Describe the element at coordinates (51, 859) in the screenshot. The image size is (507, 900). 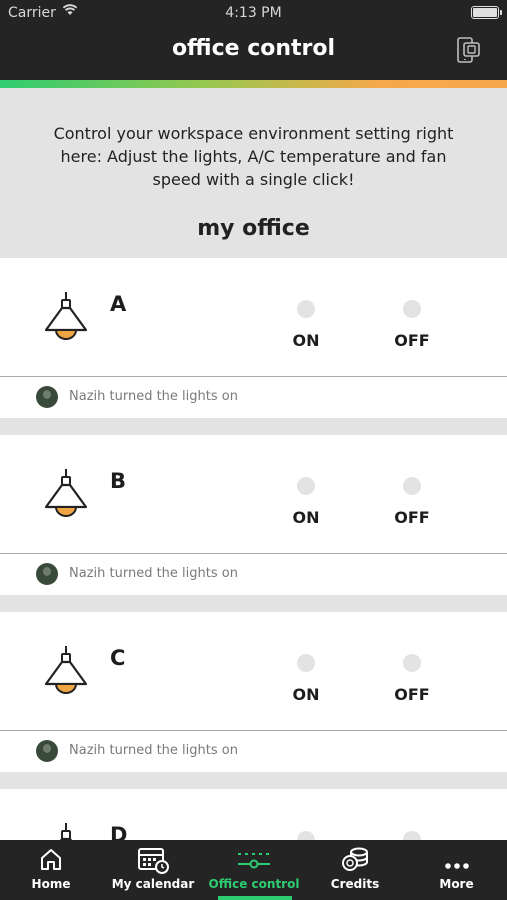
I see `home-icon` at that location.